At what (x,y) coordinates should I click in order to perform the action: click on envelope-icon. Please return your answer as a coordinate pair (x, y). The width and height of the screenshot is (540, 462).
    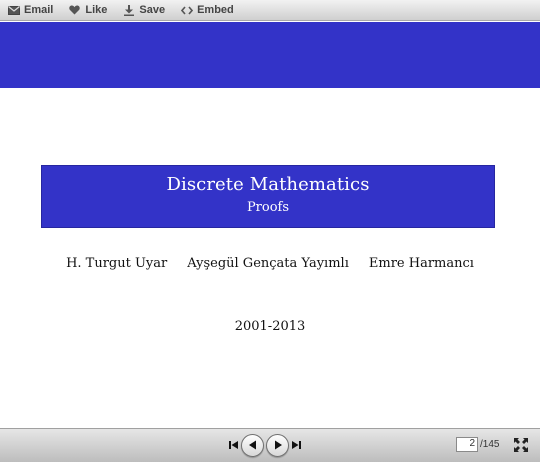
    Looking at the image, I should click on (13, 10).